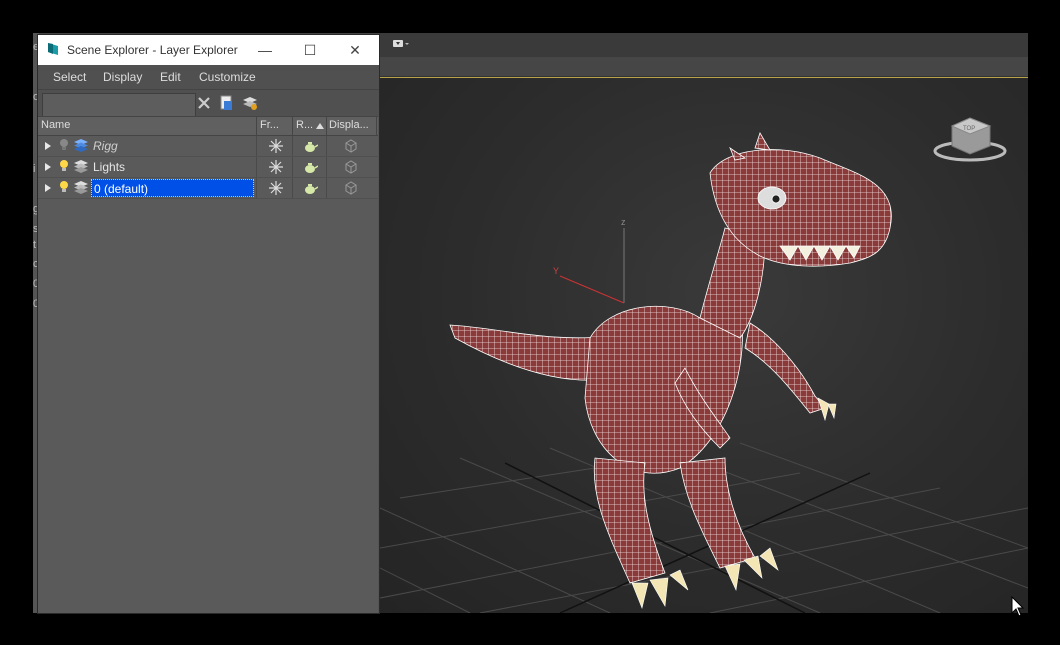 The width and height of the screenshot is (1060, 645). What do you see at coordinates (250, 103) in the screenshot?
I see `add-to-layer-icon` at bounding box center [250, 103].